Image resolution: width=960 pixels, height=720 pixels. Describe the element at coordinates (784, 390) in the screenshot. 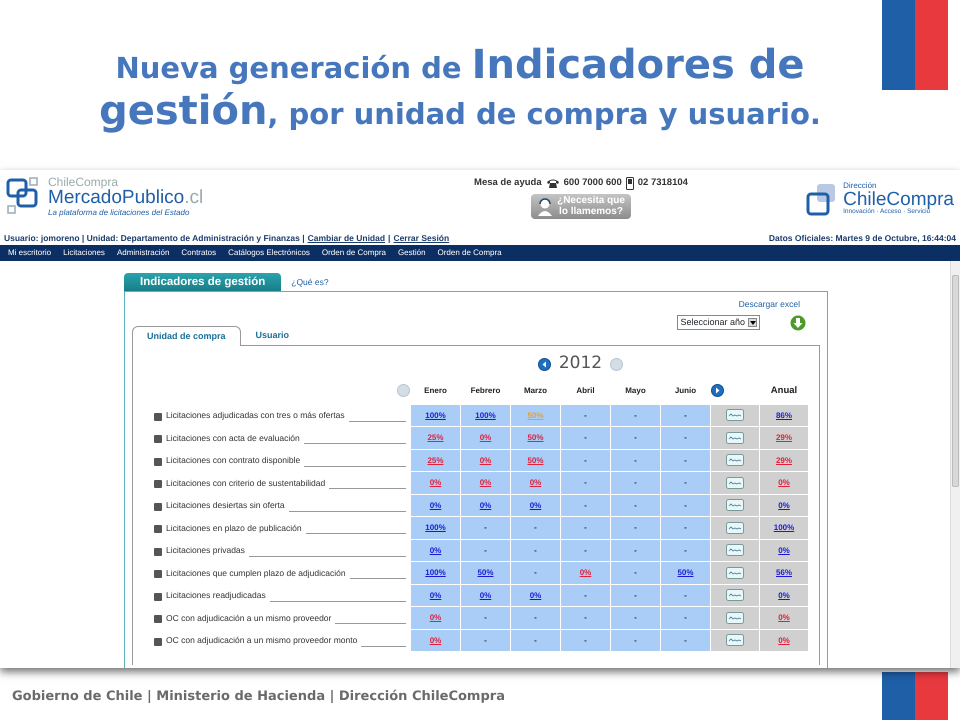

I see `column-header: Anual` at that location.